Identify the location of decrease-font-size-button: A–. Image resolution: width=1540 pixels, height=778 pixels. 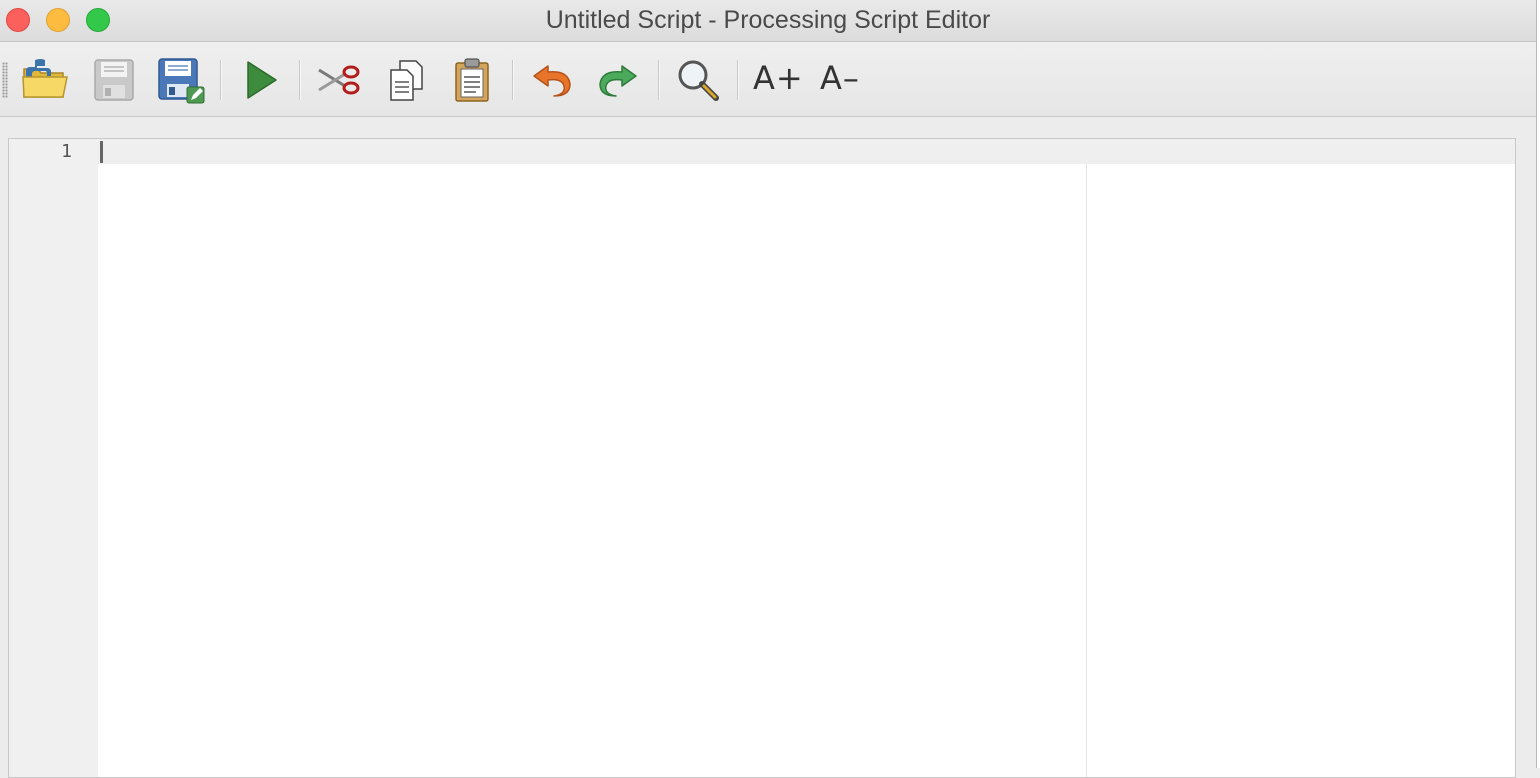
(840, 78).